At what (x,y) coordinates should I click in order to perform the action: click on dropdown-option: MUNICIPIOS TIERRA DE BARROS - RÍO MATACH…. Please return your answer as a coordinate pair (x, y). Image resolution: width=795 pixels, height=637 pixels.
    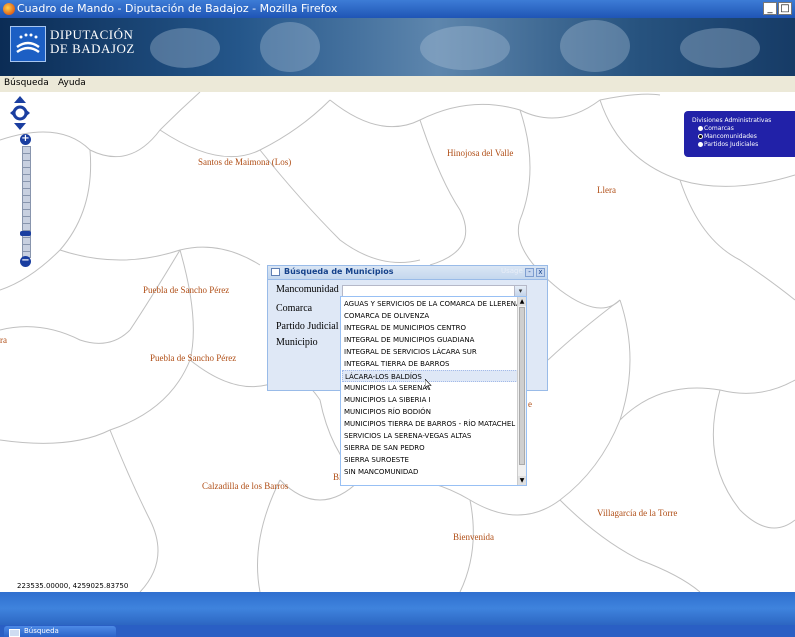
    Looking at the image, I should click on (430, 424).